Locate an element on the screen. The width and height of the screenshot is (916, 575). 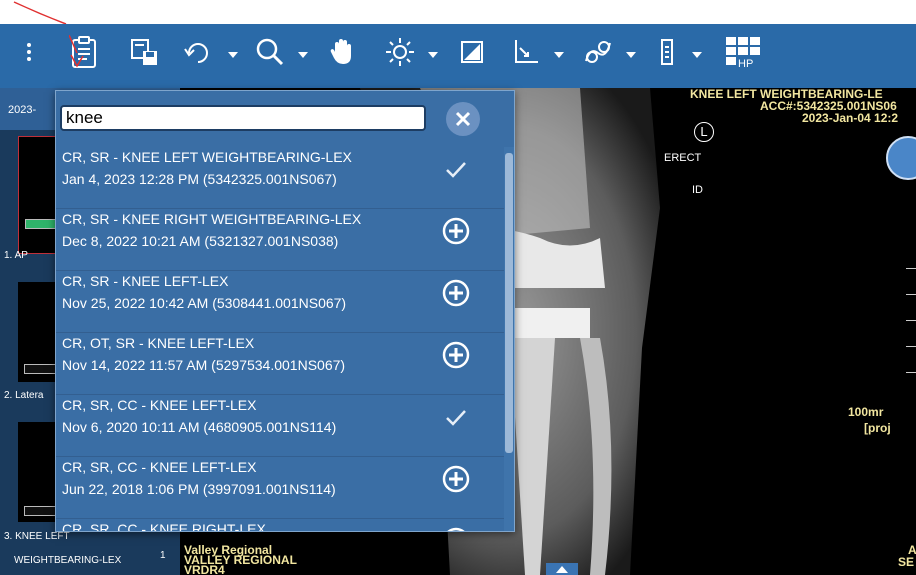
study-result-title: CR, SR - KNEE LEFT-LEX is located at coordinates (145, 281).